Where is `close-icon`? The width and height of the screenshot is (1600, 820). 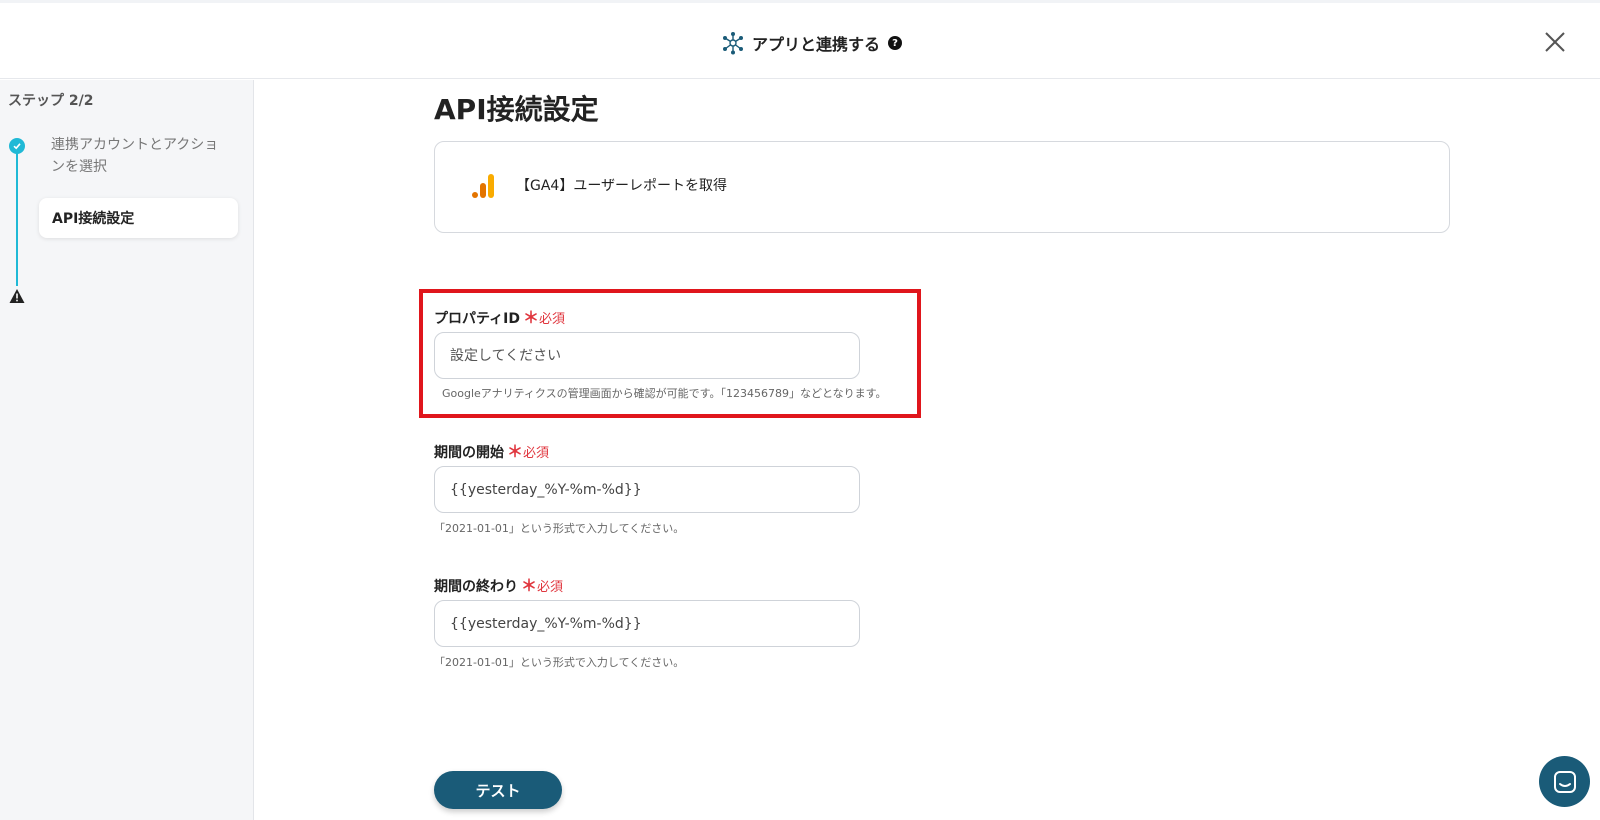 close-icon is located at coordinates (1555, 42).